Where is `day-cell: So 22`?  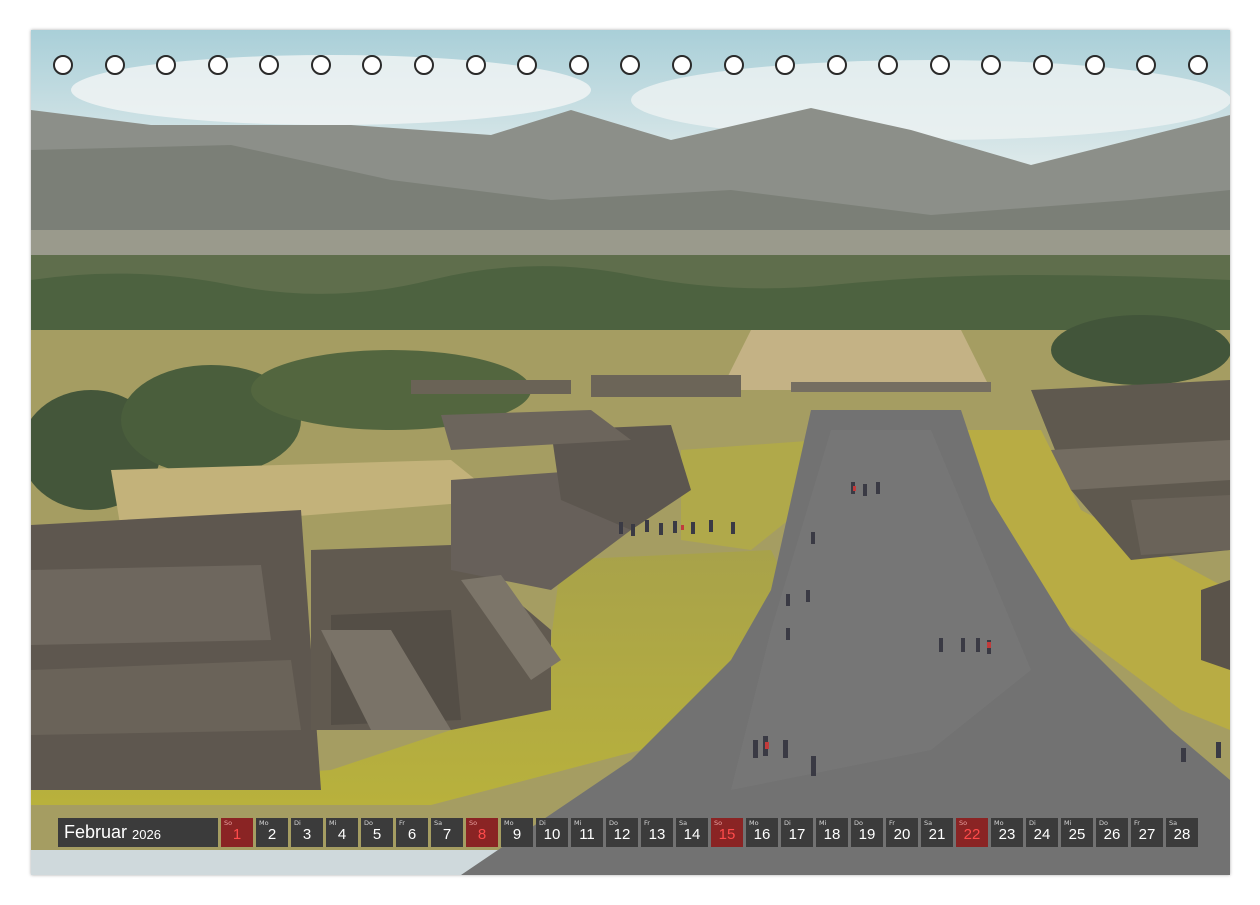 day-cell: So 22 is located at coordinates (972, 832).